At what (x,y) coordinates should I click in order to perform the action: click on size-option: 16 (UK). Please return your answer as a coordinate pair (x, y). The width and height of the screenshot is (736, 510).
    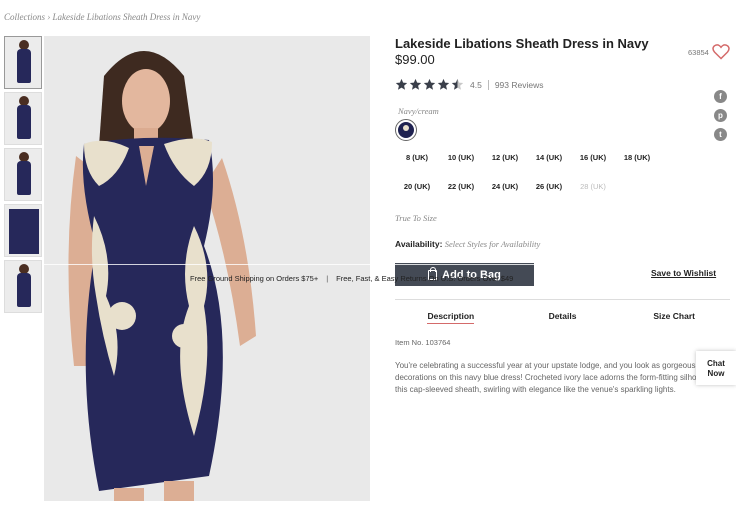
    Looking at the image, I should click on (593, 157).